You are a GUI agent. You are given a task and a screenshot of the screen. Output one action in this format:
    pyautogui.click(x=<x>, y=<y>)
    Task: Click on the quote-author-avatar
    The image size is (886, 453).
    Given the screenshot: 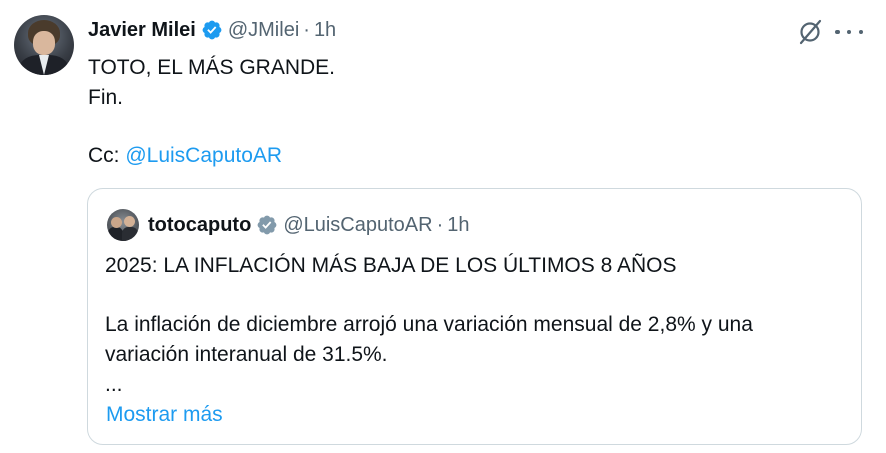 What is the action you would take?
    pyautogui.click(x=123, y=225)
    